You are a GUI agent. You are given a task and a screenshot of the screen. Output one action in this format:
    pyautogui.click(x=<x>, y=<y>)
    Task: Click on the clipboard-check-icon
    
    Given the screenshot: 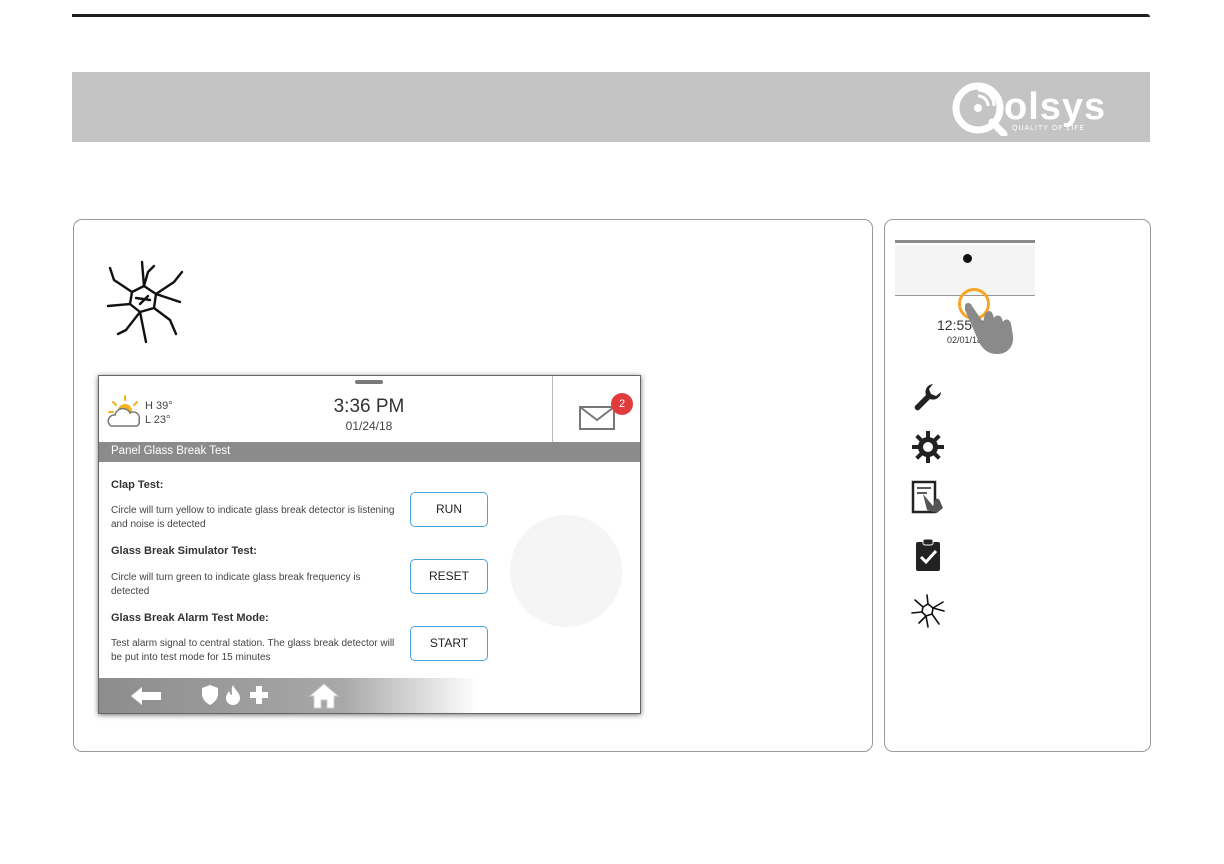 What is the action you would take?
    pyautogui.click(x=928, y=554)
    